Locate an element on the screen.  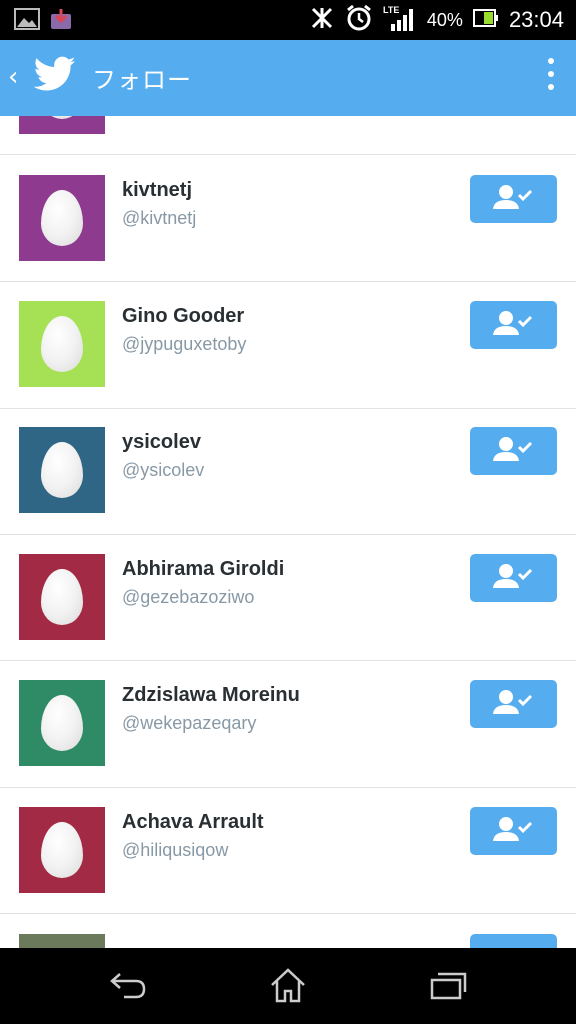
status-bar: LTE 40% 23:04 is located at coordinates (288, 20).